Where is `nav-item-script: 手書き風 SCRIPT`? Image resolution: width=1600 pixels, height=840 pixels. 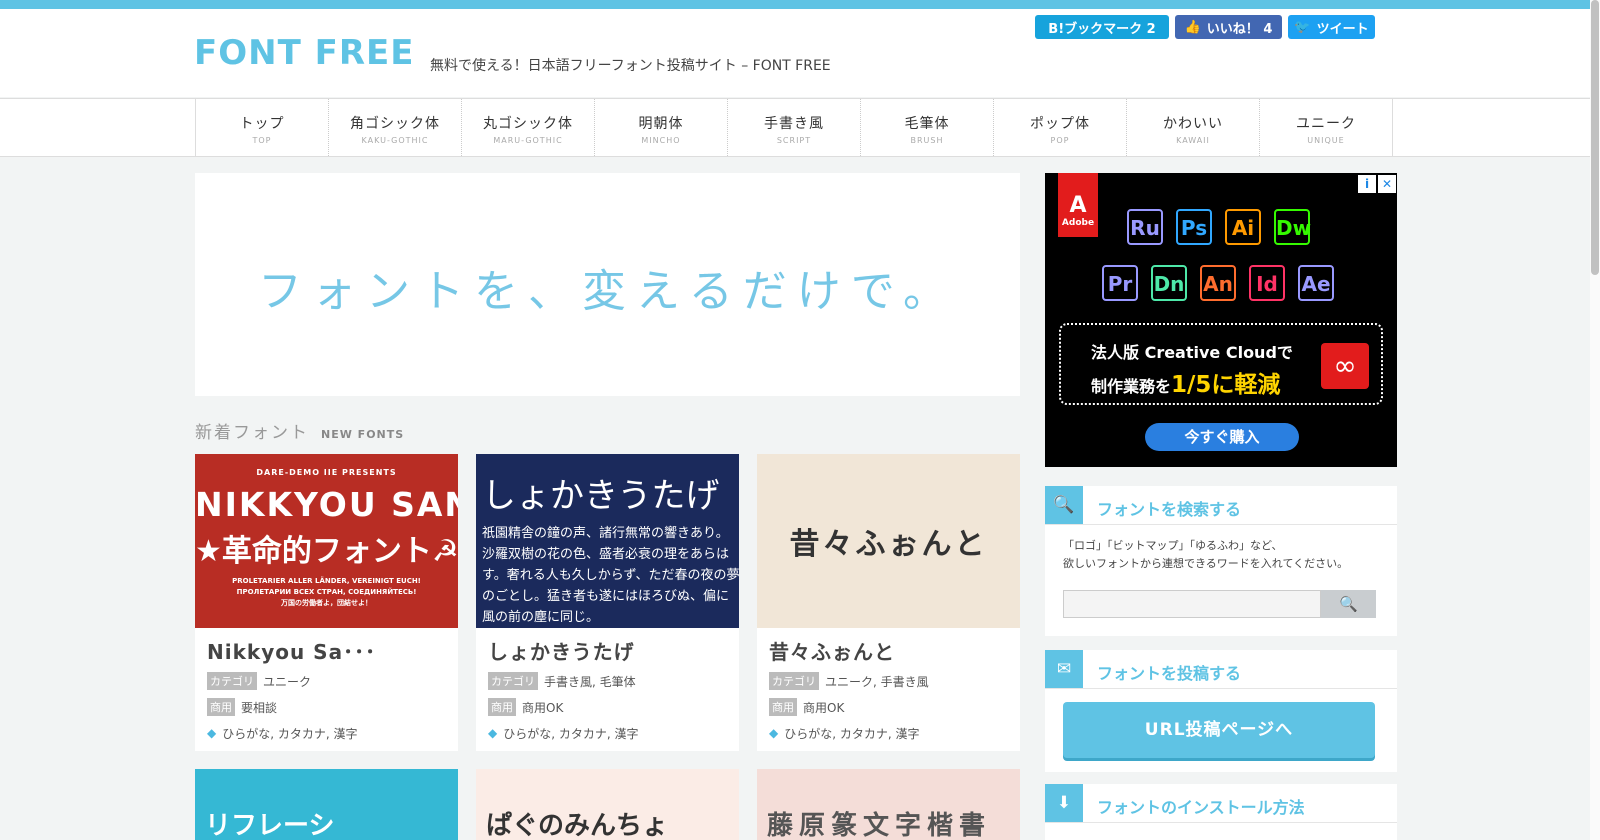 nav-item-script: 手書き風 SCRIPT is located at coordinates (794, 127).